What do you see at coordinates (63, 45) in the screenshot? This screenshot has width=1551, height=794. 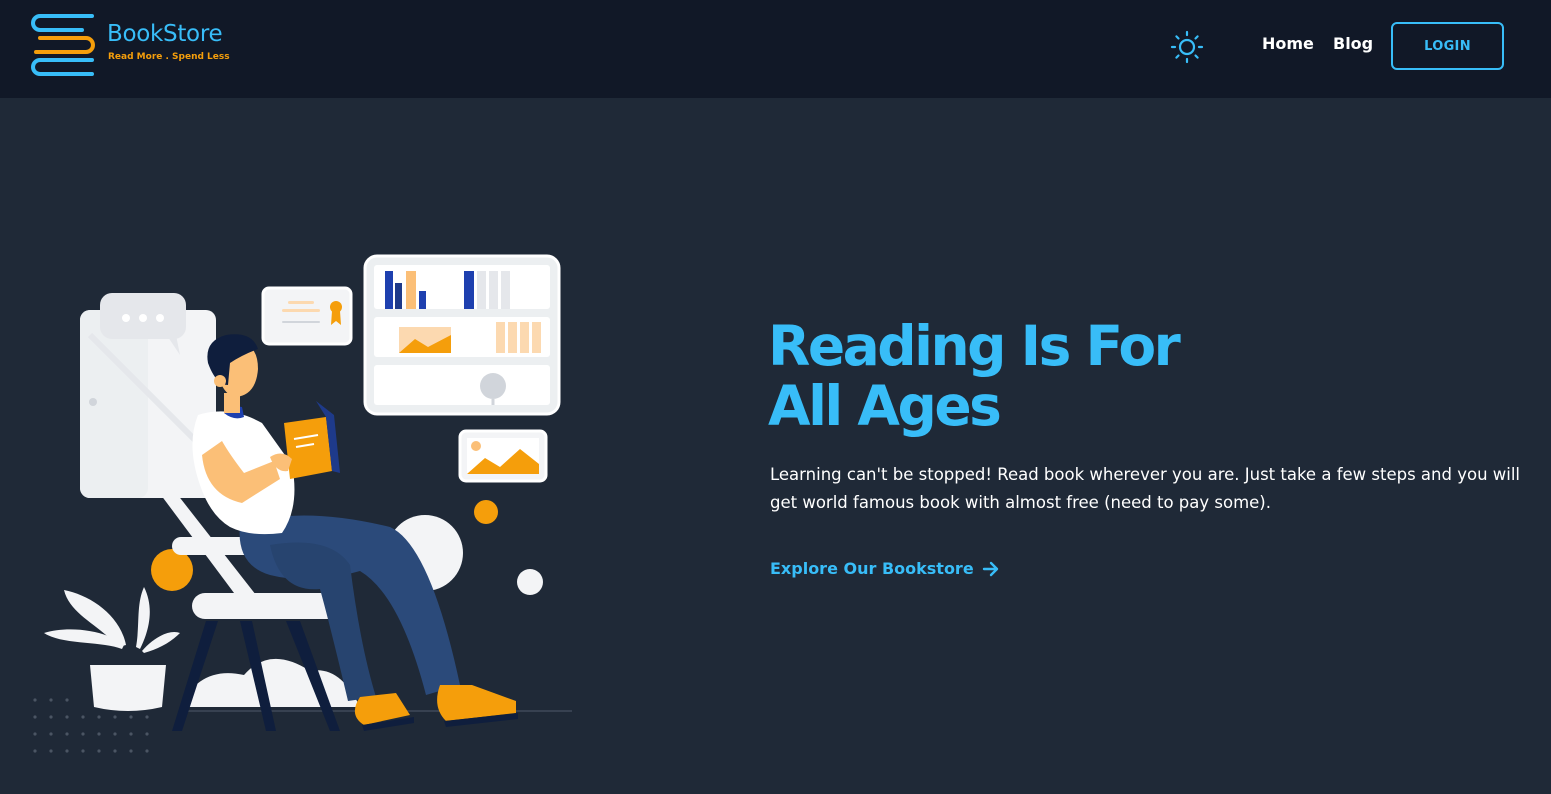 I see `books-logo-icon` at bounding box center [63, 45].